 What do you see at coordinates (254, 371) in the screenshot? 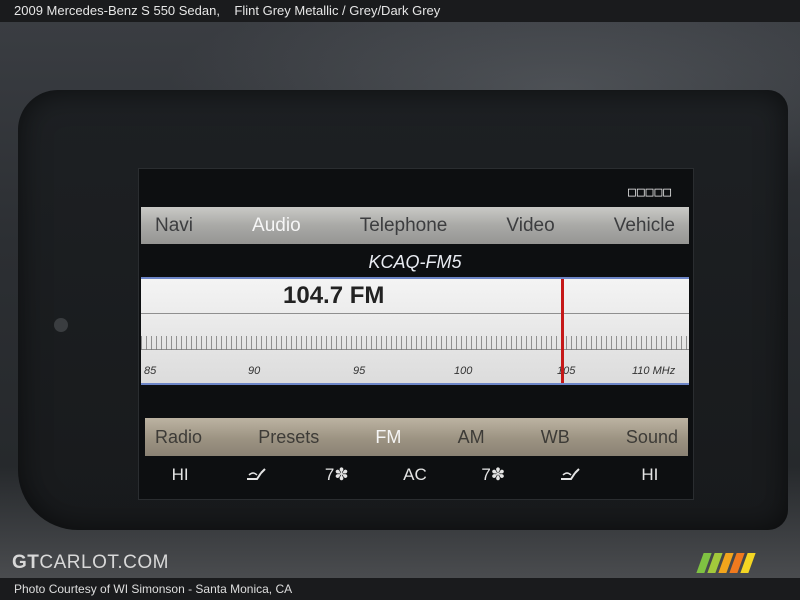
I see `scale-label-90: 90` at bounding box center [254, 371].